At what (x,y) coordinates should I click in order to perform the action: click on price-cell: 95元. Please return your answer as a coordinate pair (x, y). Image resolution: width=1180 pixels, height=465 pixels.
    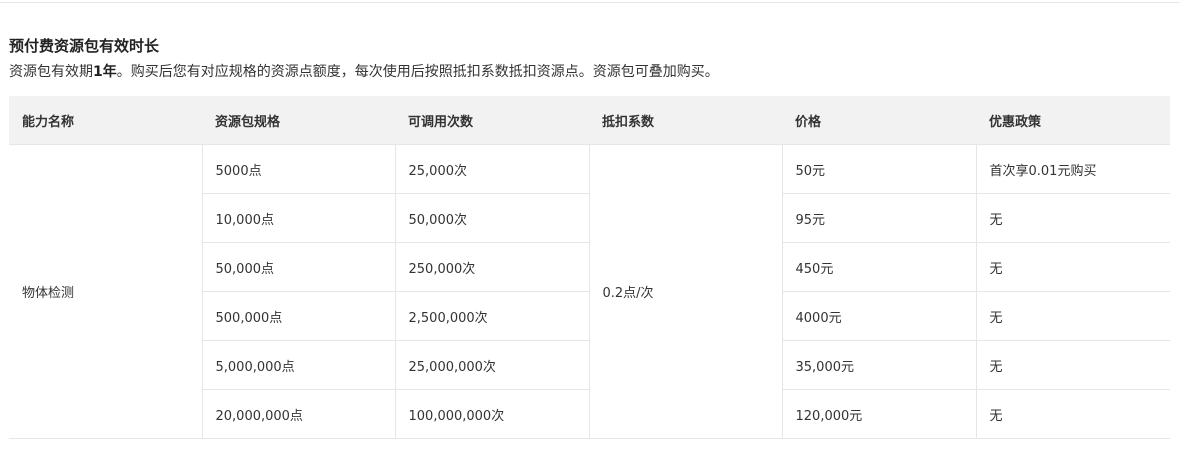
    Looking at the image, I should click on (878, 218).